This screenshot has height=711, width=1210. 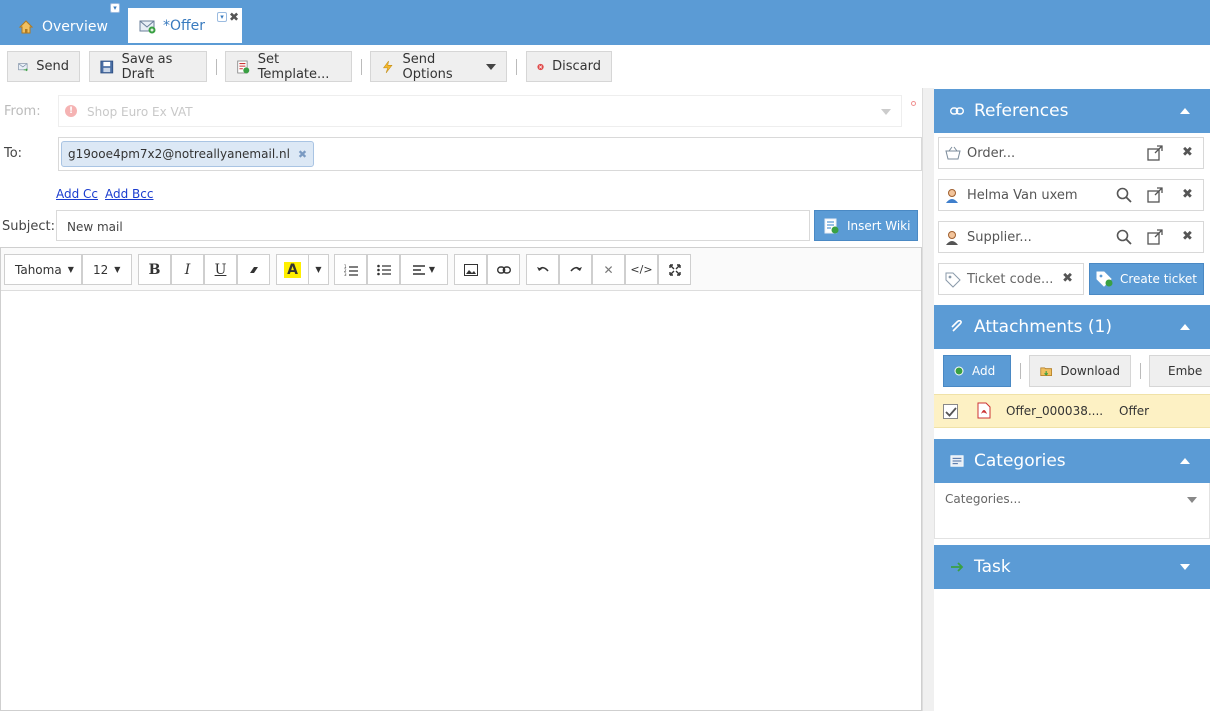 I want to click on ticket-code-input: Ticket code... ✖, so click(x=1011, y=279).